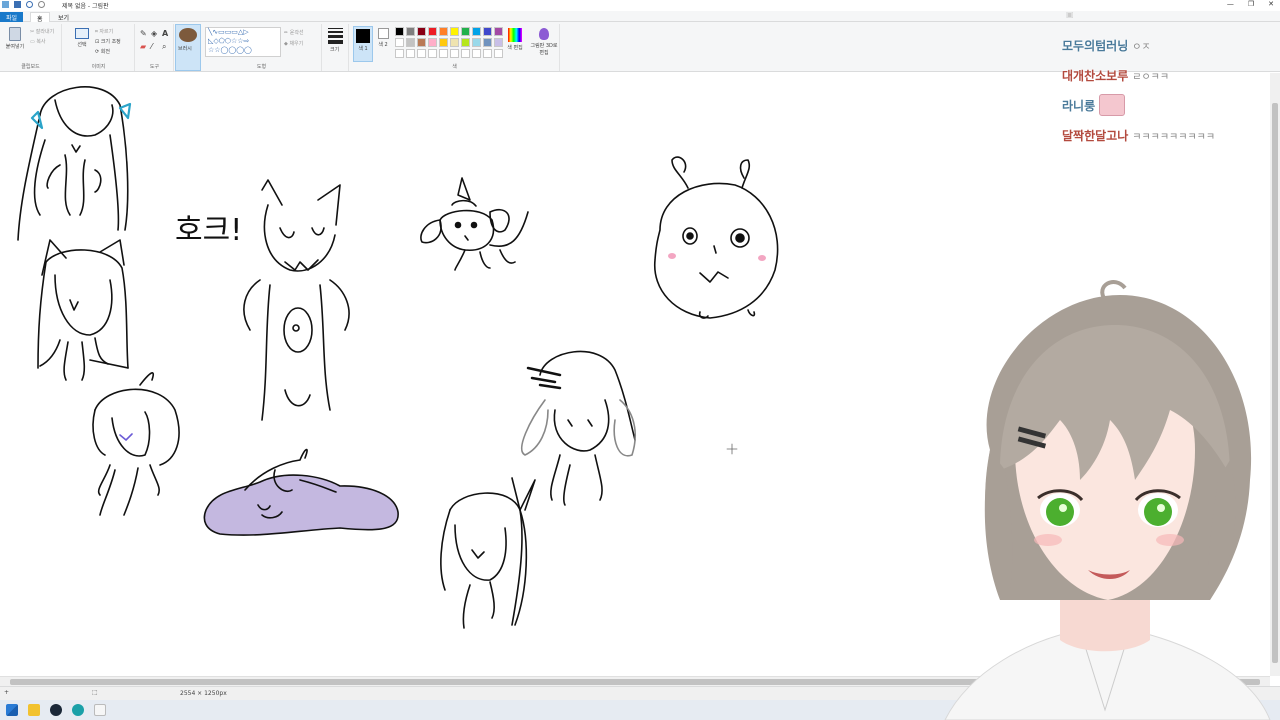 This screenshot has width=1280, height=720. What do you see at coordinates (23, 4) in the screenshot?
I see `quick-access-toolbar` at bounding box center [23, 4].